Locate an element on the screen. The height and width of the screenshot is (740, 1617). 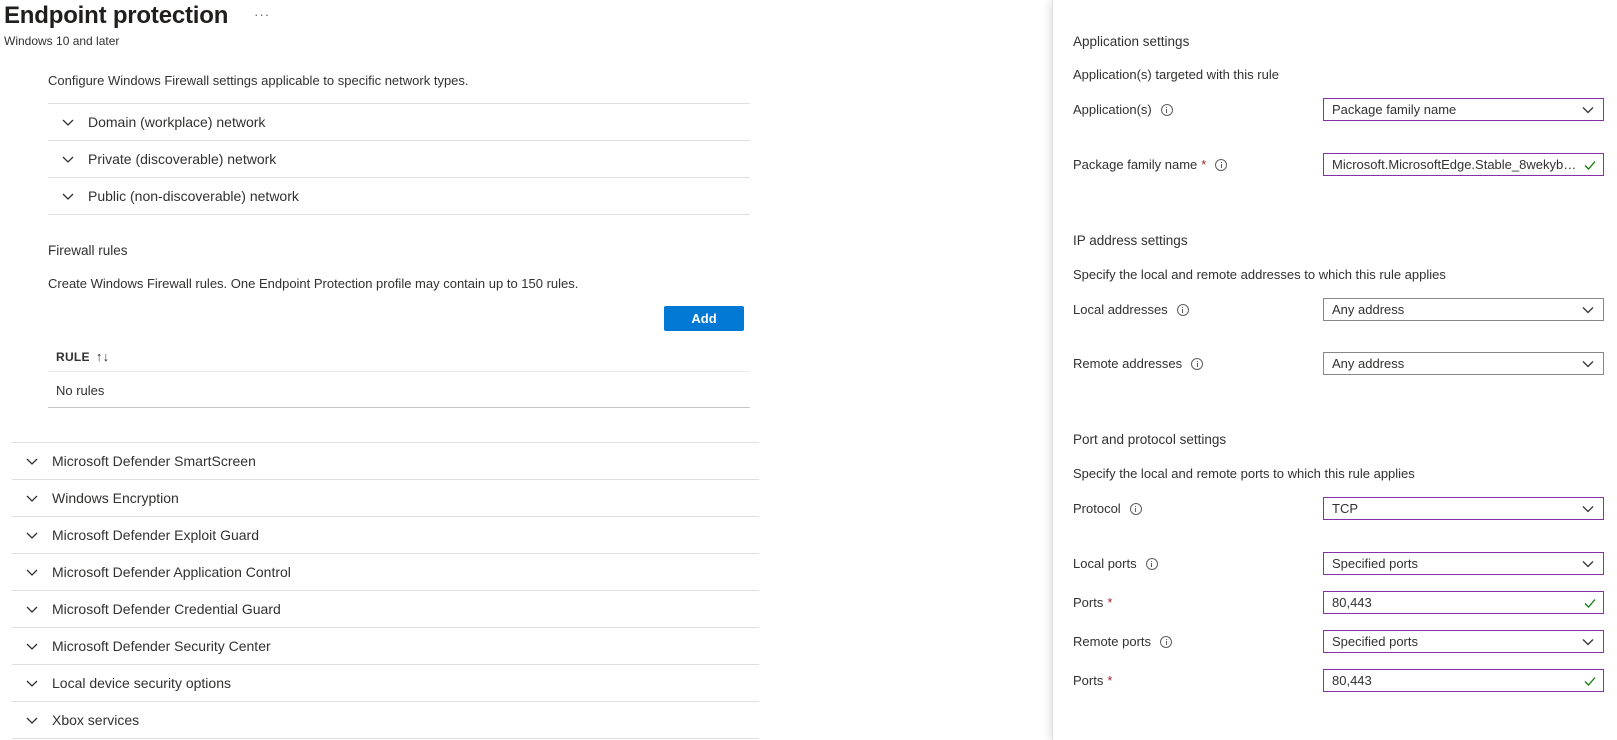
applications-value: Package family name is located at coordinates (1394, 109).